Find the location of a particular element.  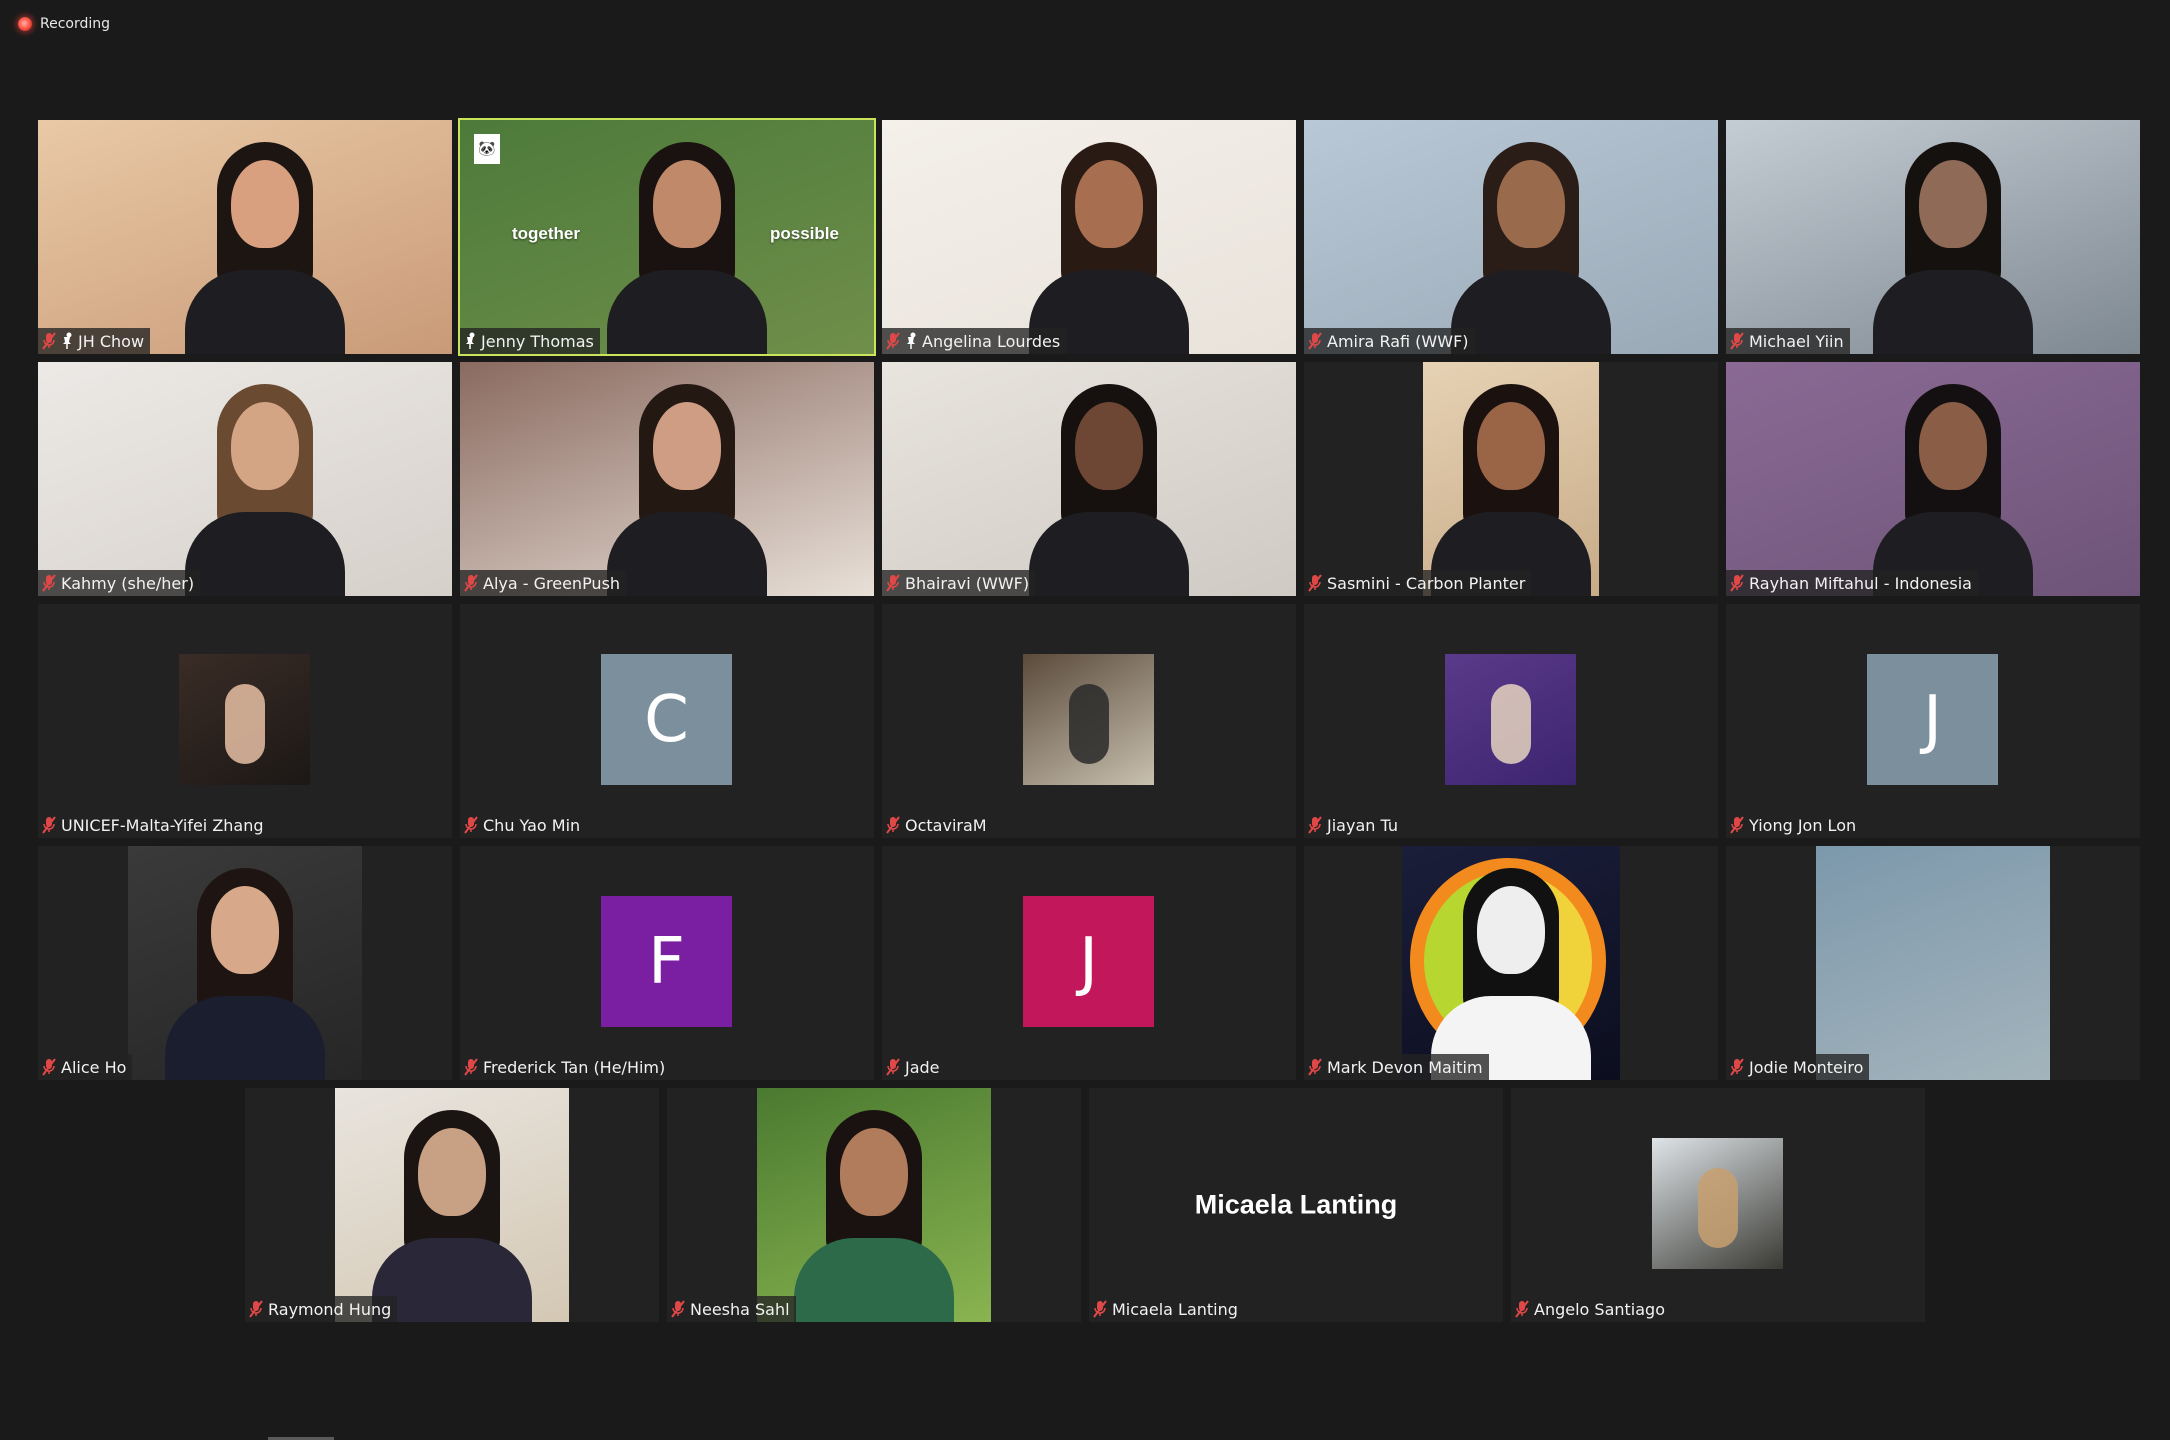

participant-tile: UNICEF-Malta-Yifei Zhang is located at coordinates (245, 721).